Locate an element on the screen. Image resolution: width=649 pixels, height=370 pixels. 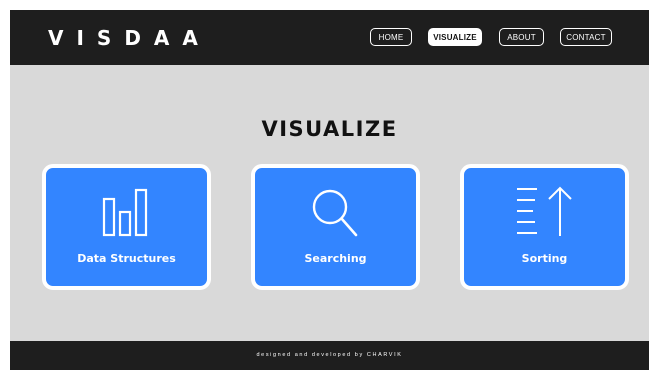
searching-card: Searching is located at coordinates (335, 227).